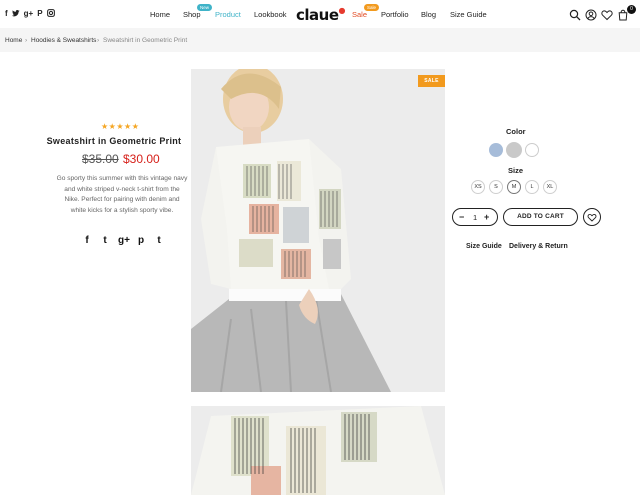 The height and width of the screenshot is (495, 640). I want to click on nav-sale: Sale, so click(359, 14).